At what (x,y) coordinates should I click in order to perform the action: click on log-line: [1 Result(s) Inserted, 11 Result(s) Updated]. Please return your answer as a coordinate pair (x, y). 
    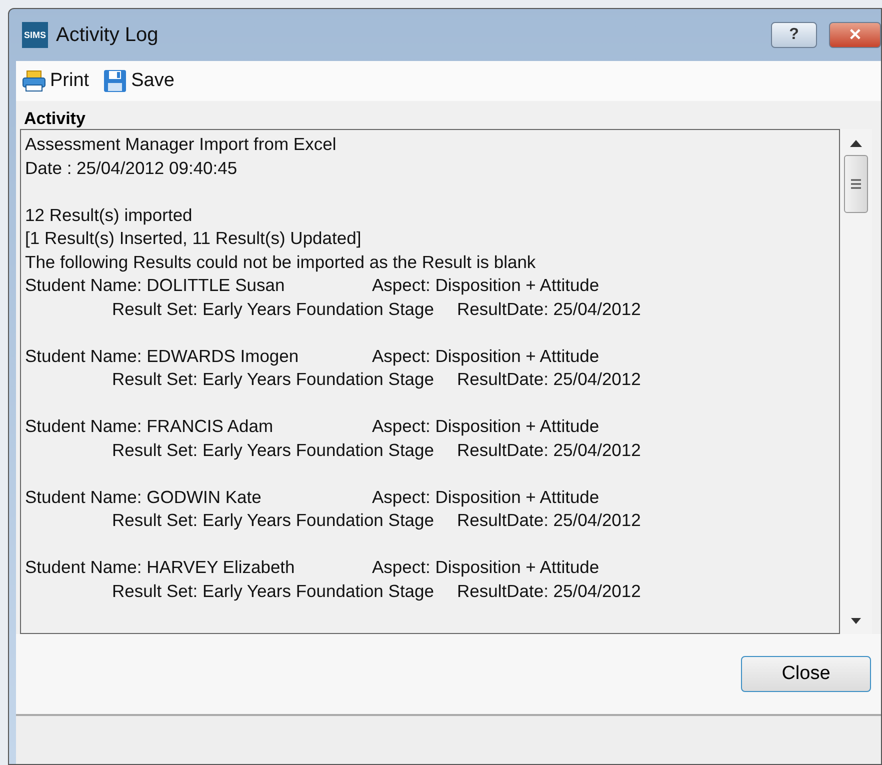
    Looking at the image, I should click on (193, 238).